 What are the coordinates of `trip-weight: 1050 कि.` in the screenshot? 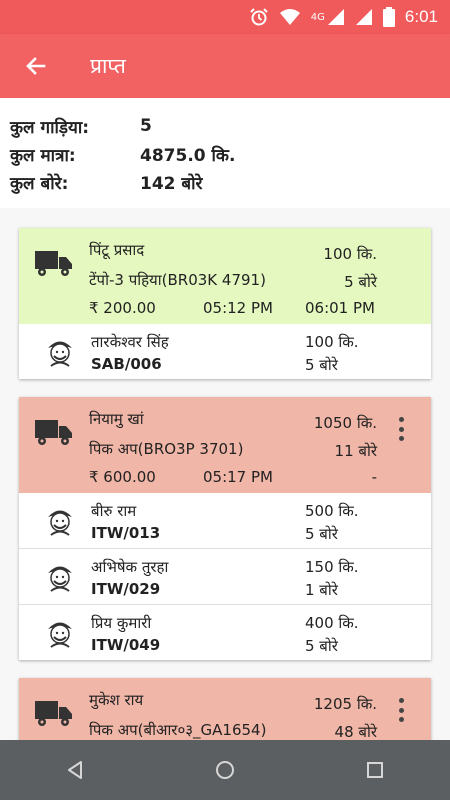 It's located at (345, 423).